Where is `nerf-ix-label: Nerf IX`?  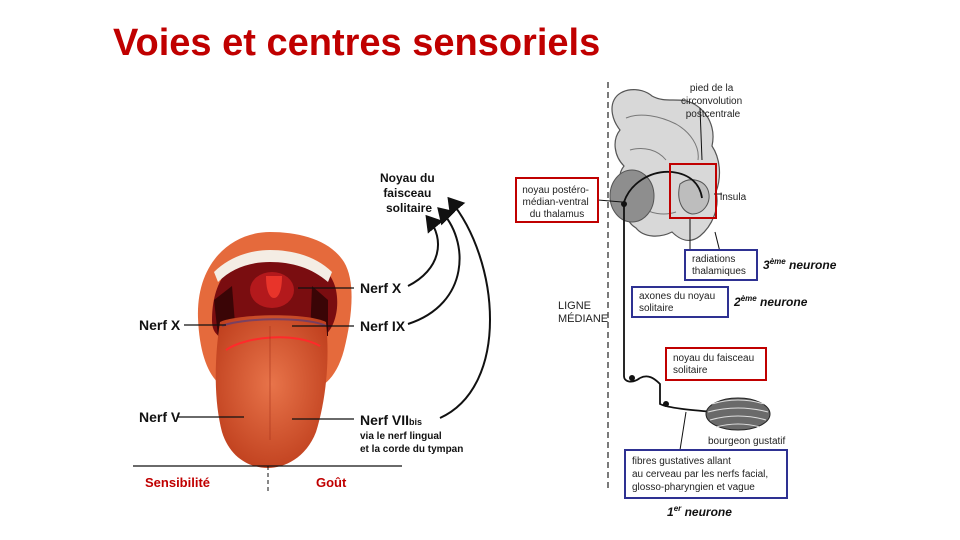 nerf-ix-label: Nerf IX is located at coordinates (383, 326).